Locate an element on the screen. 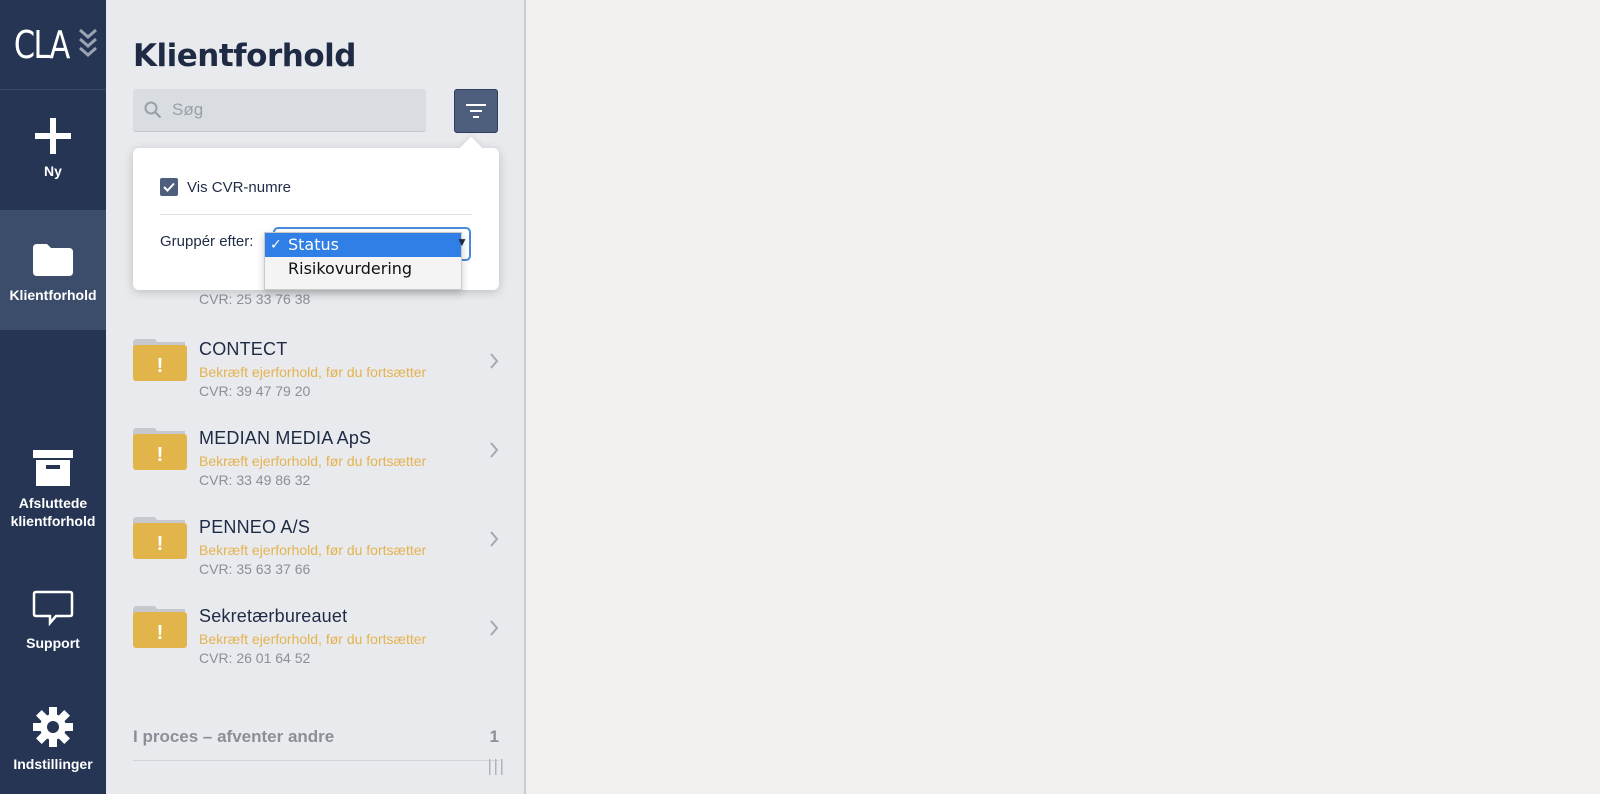 Image resolution: width=1600 pixels, height=794 pixels. nav-item-support: Support is located at coordinates (53, 621).